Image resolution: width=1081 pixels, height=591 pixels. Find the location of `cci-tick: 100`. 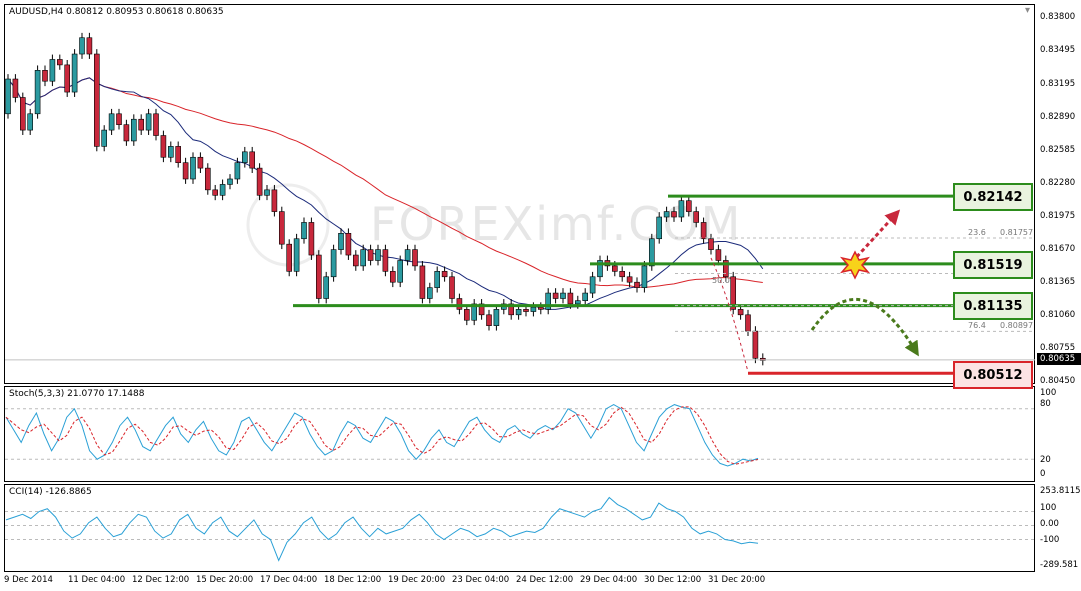

cci-tick: 100 is located at coordinates (1048, 508).